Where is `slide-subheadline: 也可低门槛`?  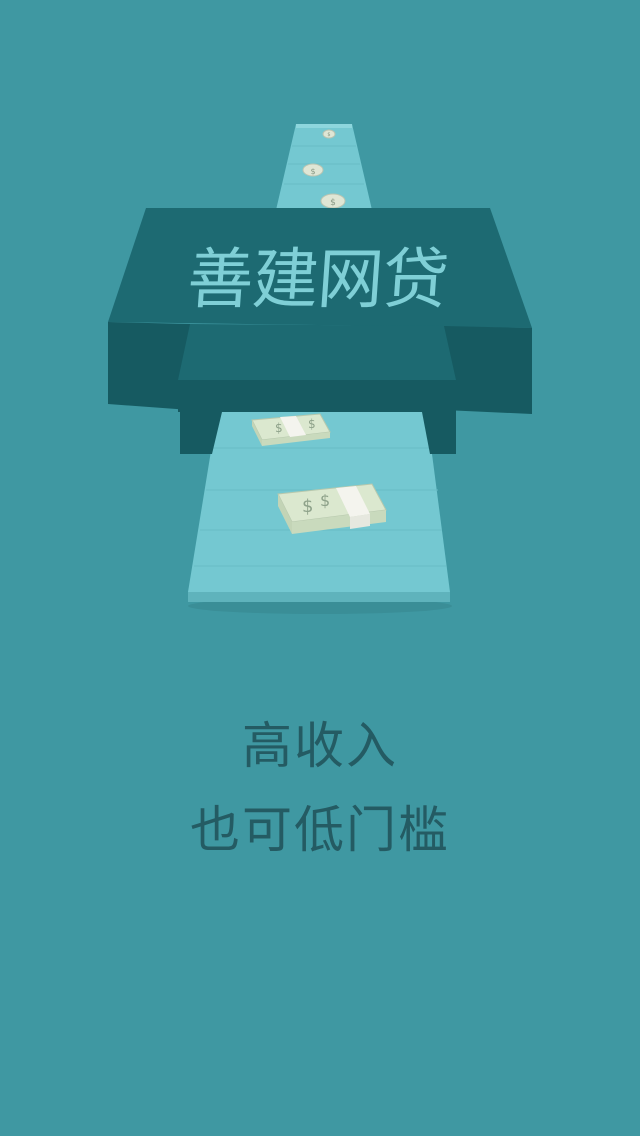
slide-subheadline: 也可低门槛 is located at coordinates (320, 830).